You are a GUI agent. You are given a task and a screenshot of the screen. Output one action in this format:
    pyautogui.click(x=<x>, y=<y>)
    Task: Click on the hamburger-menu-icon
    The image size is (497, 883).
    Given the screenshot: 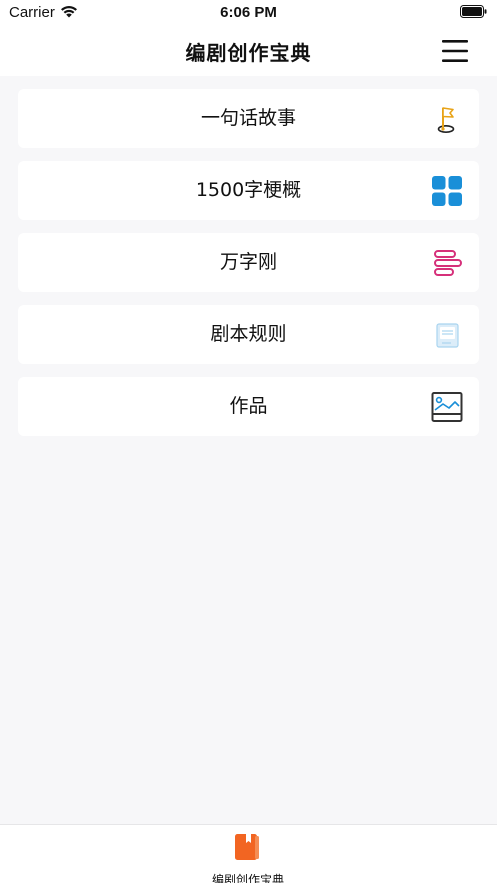 What is the action you would take?
    pyautogui.click(x=455, y=51)
    